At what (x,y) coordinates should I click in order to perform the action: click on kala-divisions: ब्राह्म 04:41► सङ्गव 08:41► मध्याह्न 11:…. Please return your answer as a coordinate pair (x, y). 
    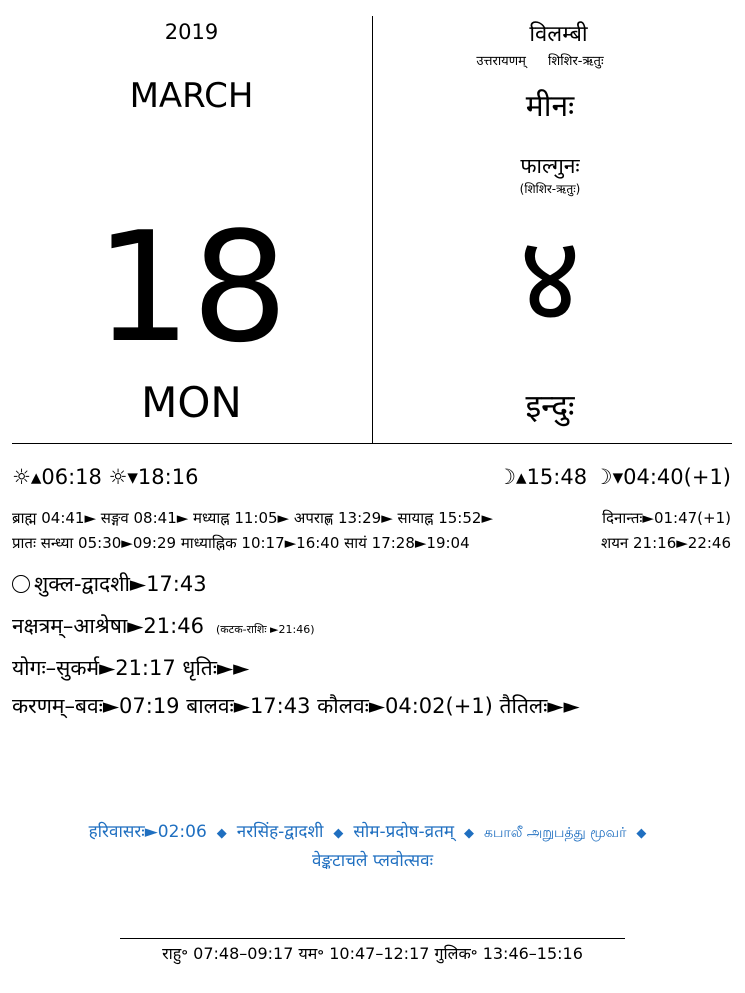
    Looking at the image, I should click on (252, 518).